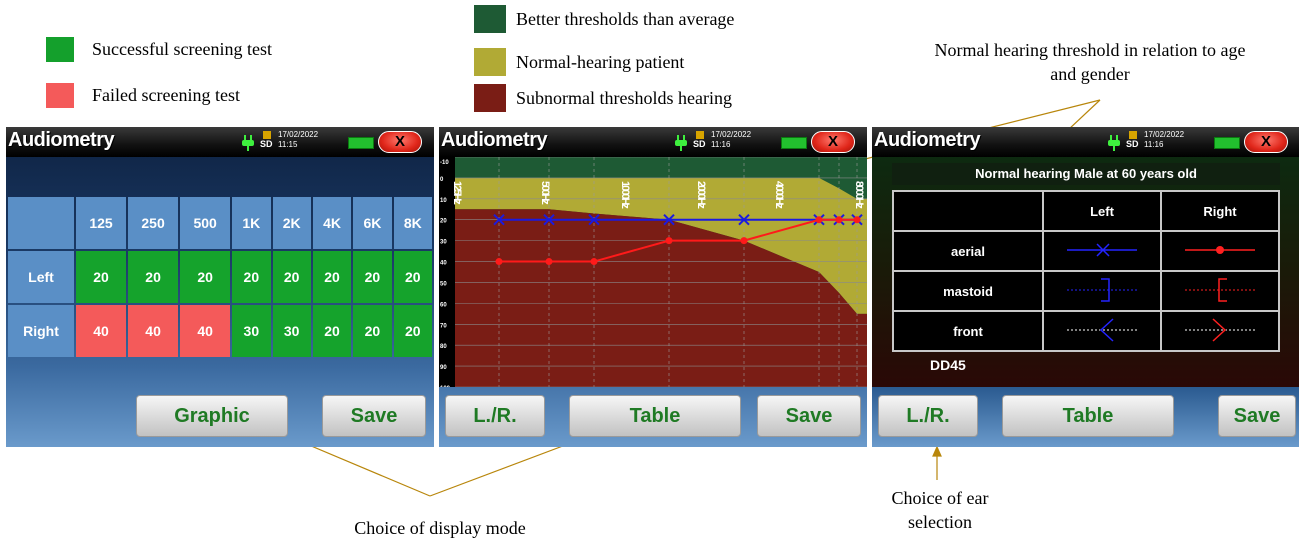 The width and height of the screenshot is (1299, 542). I want to click on y-tick-label: 70, so click(443, 326).